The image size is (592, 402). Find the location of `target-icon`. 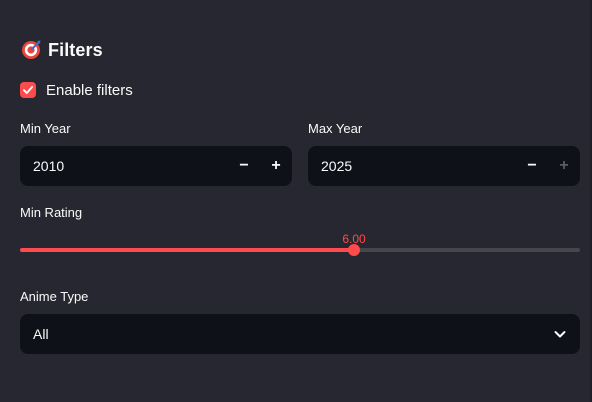

target-icon is located at coordinates (31, 50).